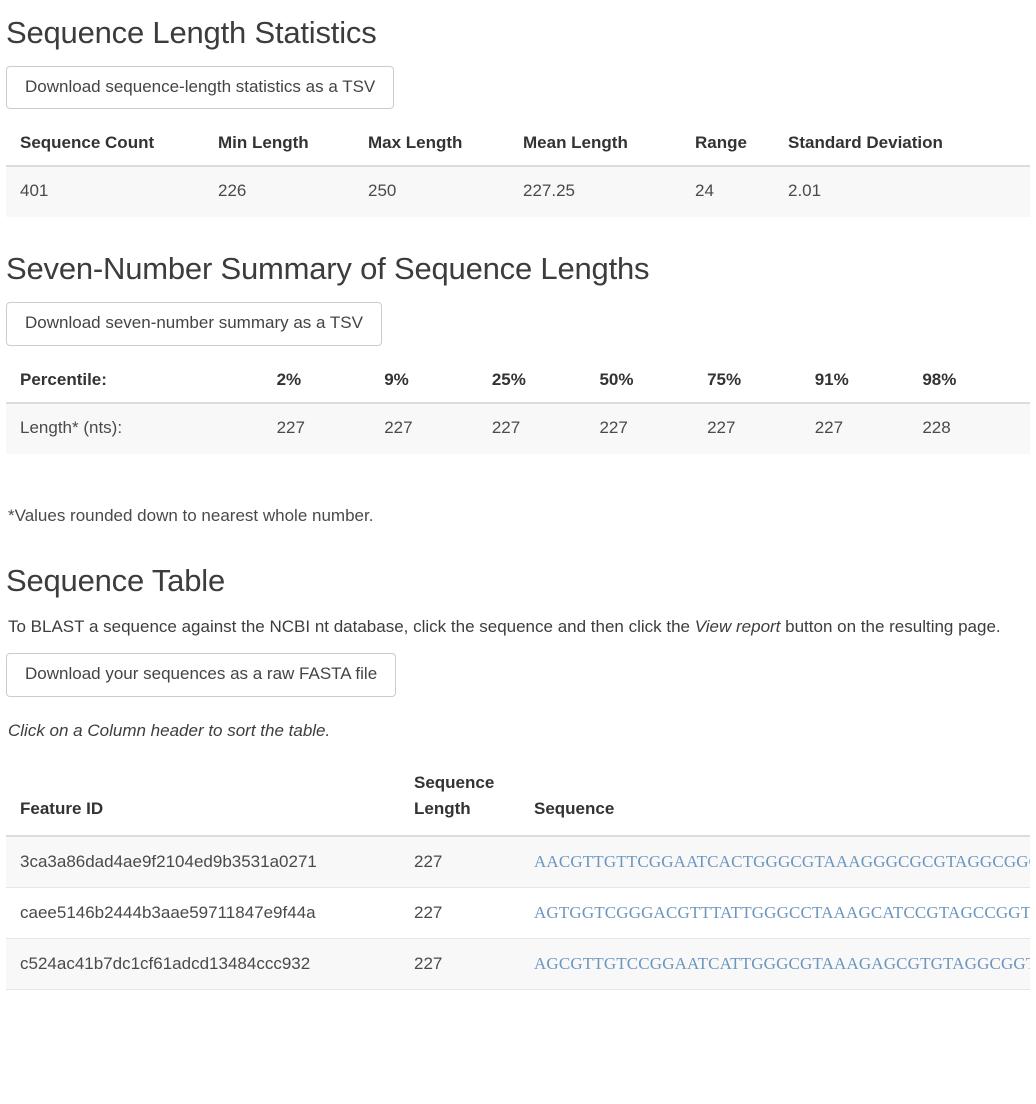 Image resolution: width=1036 pixels, height=1104 pixels. Describe the element at coordinates (210, 800) in the screenshot. I see `column-header-feature-id: Feature ID` at that location.